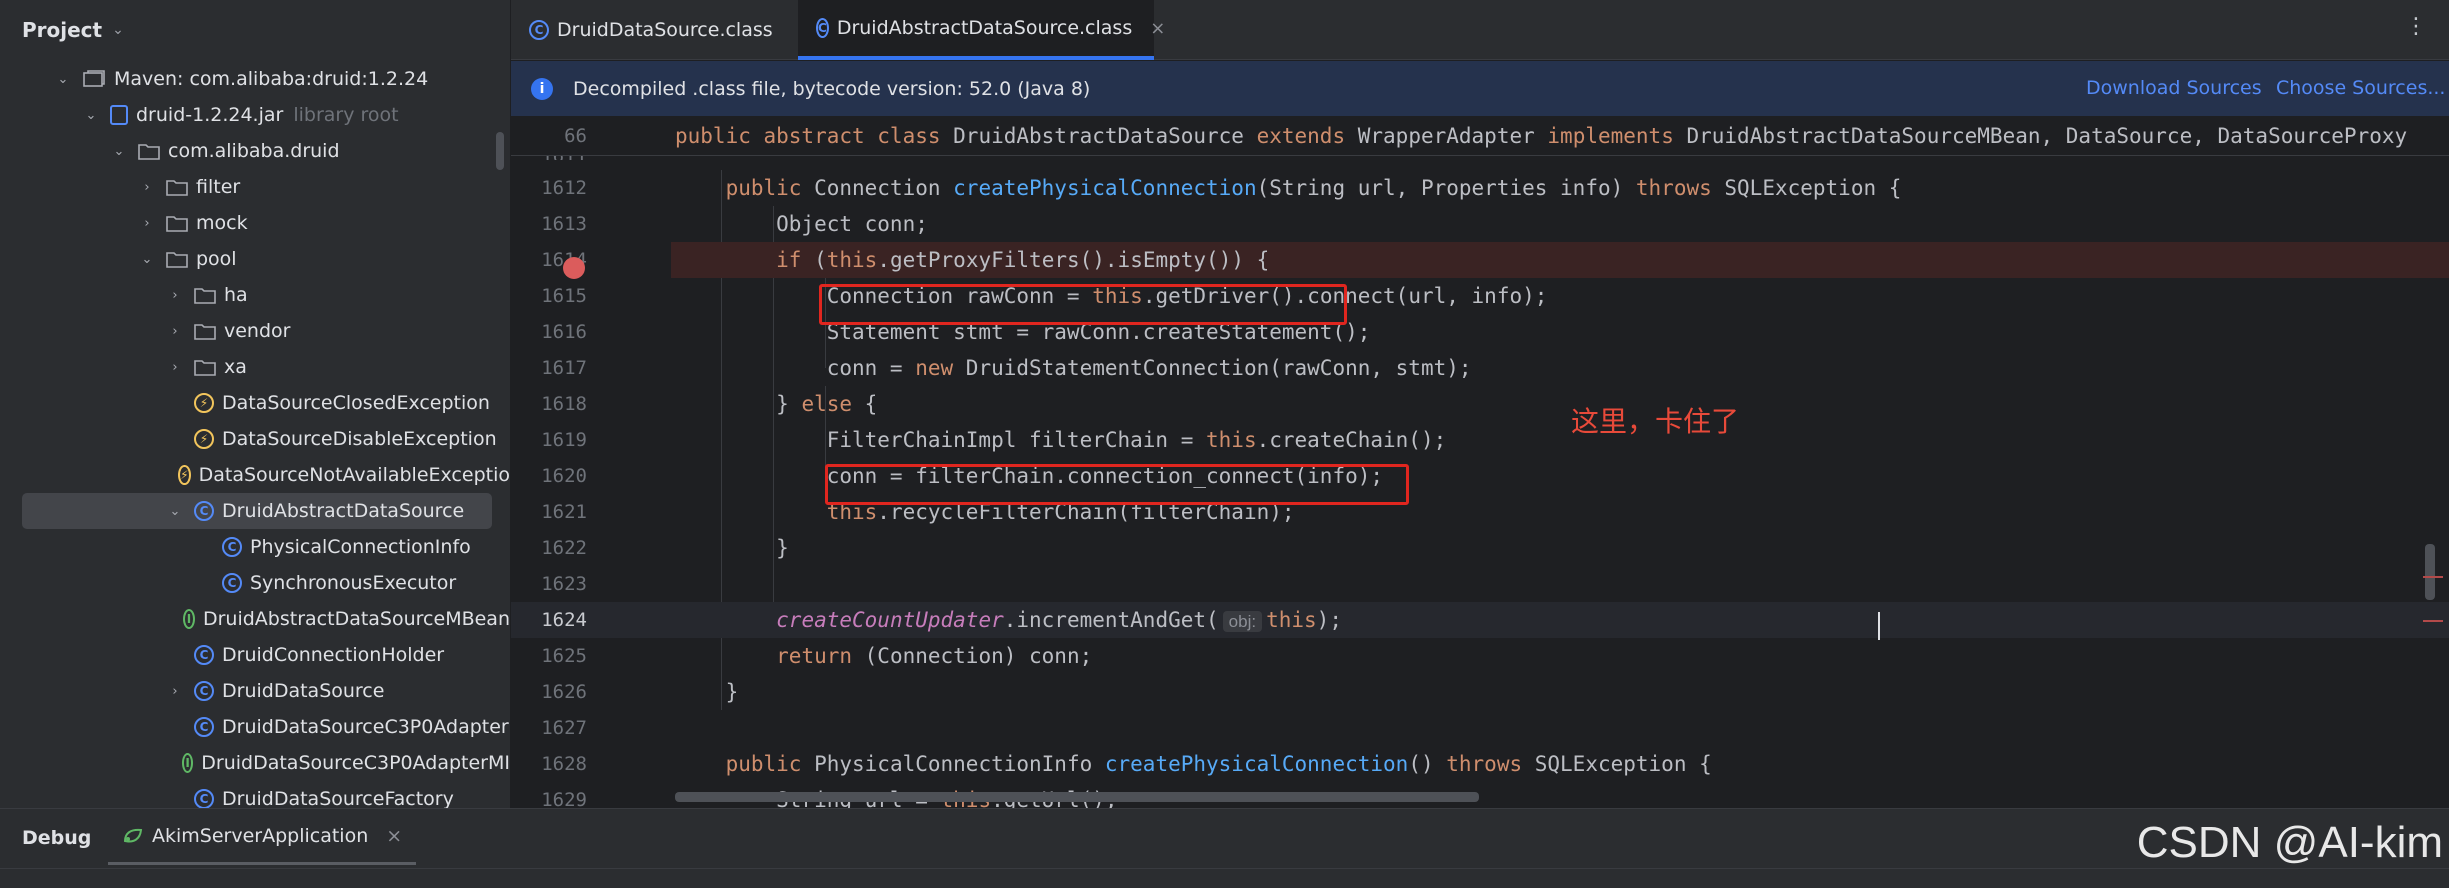  Describe the element at coordinates (255, 727) in the screenshot. I see `tree-item: C DruidDataSourceC3P0Adapter` at that location.